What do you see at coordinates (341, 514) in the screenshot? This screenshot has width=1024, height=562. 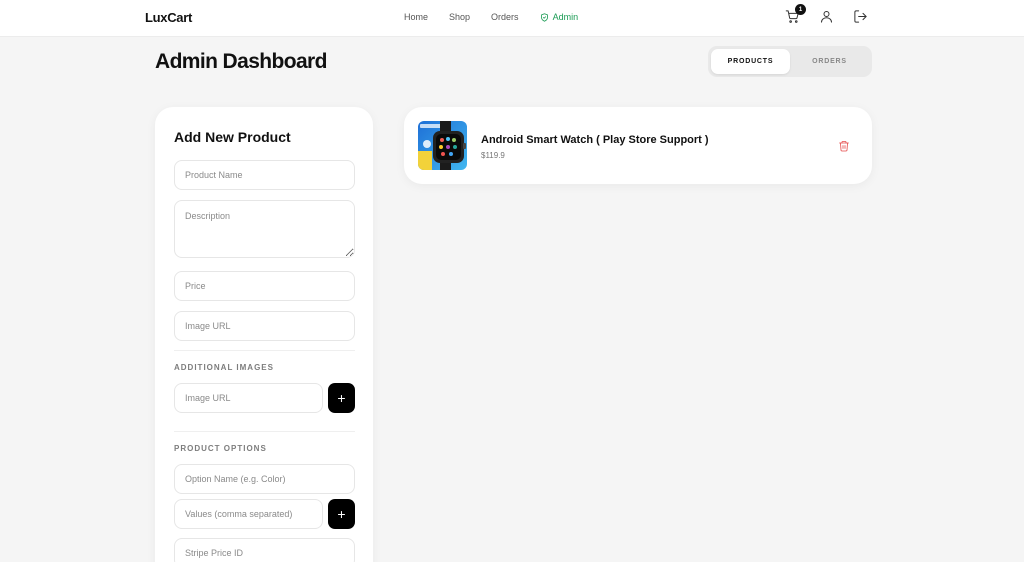 I see `add-option-button: +` at bounding box center [341, 514].